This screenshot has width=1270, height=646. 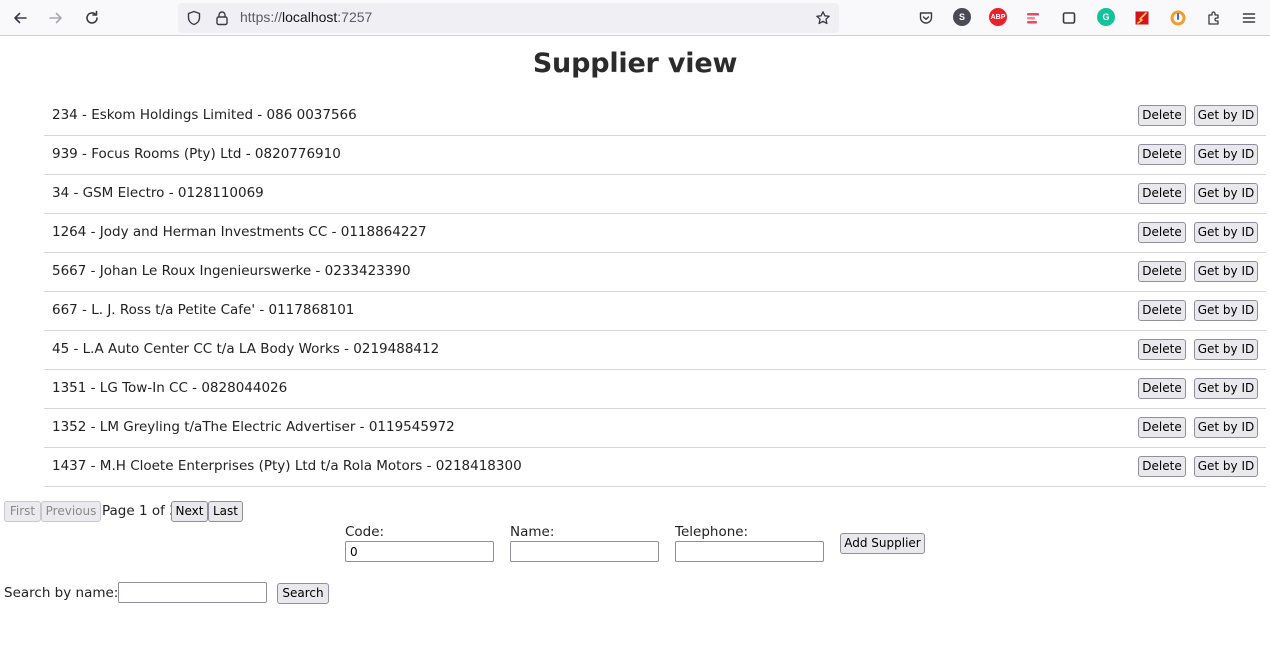 I want to click on extensions-button, so click(x=1214, y=18).